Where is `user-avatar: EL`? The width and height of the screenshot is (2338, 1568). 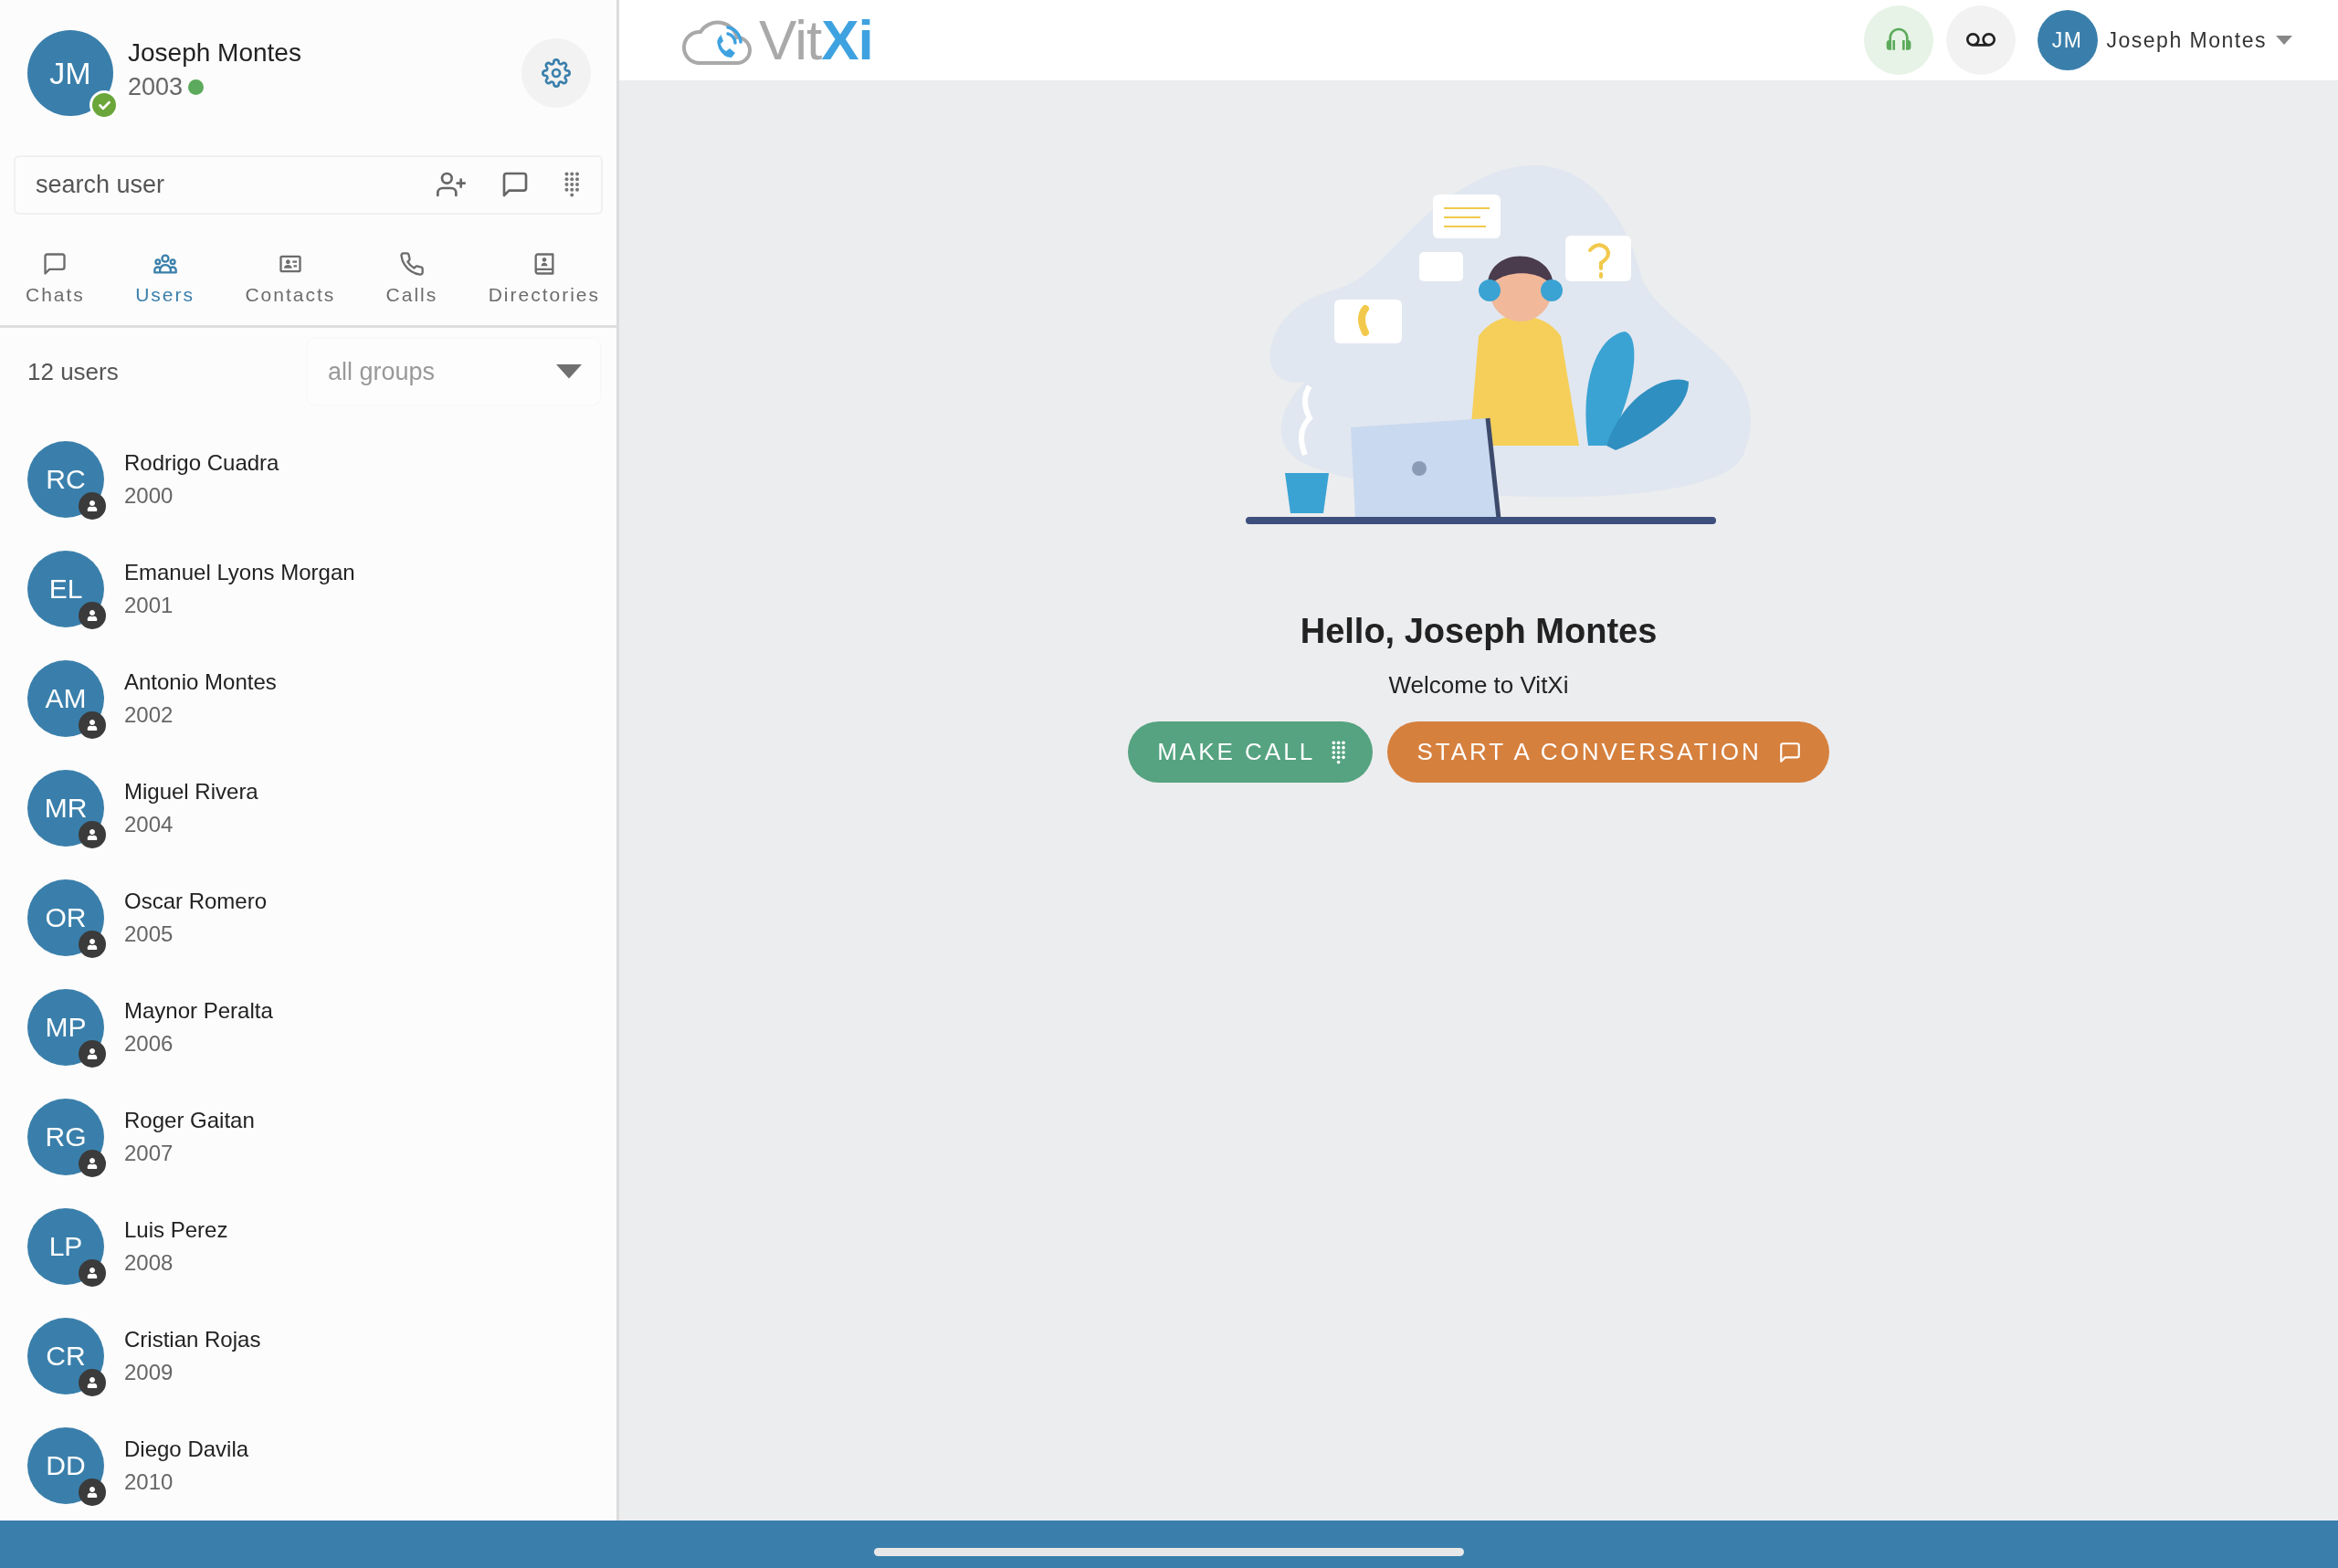 user-avatar: EL is located at coordinates (65, 589).